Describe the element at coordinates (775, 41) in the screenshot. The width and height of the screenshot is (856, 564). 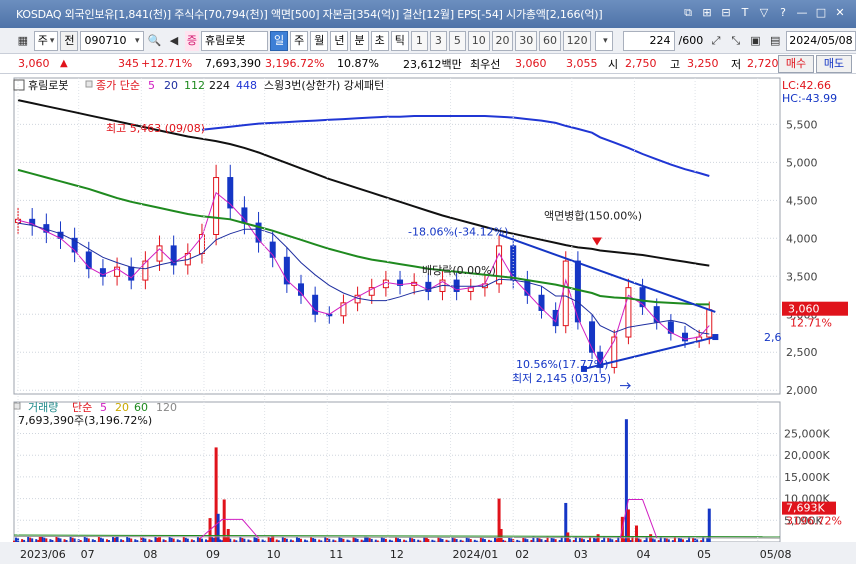
I see `calendar-icon: ▤` at that location.